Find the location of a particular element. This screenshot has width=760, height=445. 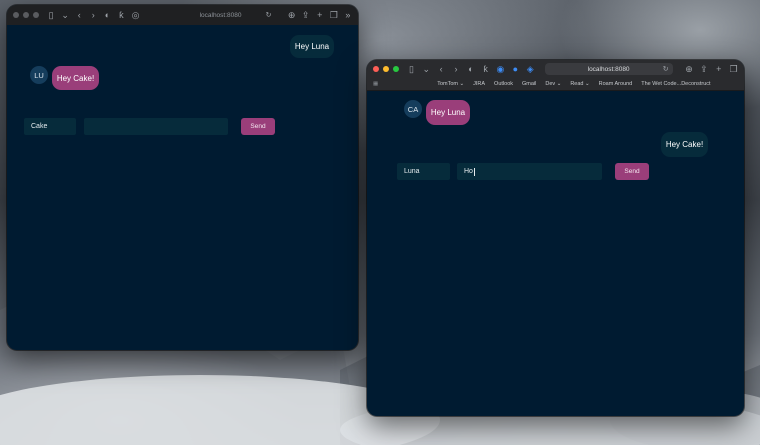

avatar-initials: CA is located at coordinates (413, 109).